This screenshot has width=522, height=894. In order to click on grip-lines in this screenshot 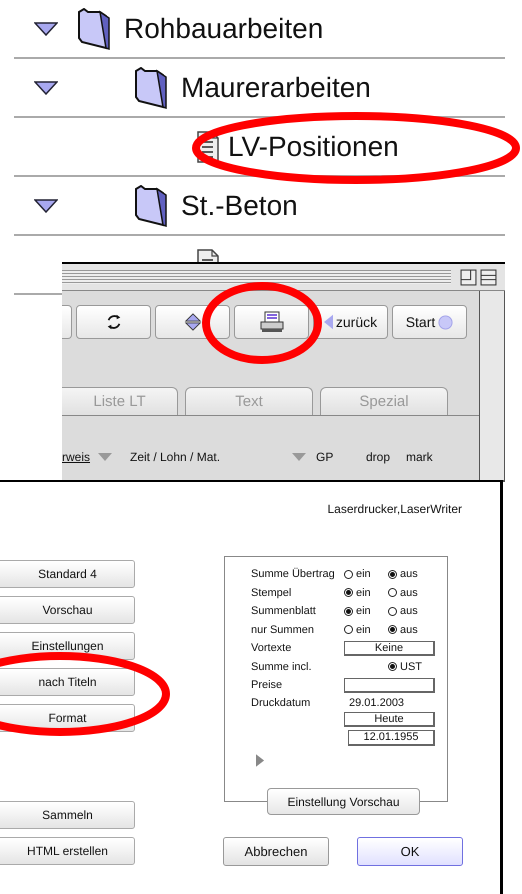, I will do `click(256, 277)`.